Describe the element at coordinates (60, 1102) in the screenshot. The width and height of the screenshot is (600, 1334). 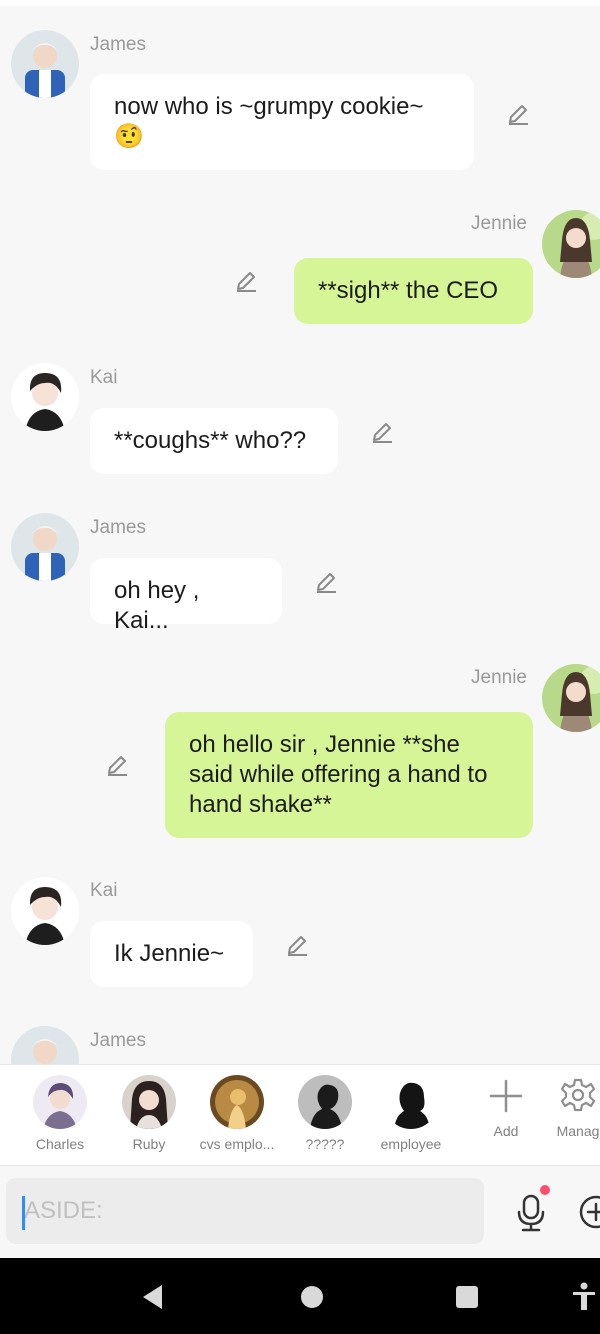
I see `charles-avatar` at that location.